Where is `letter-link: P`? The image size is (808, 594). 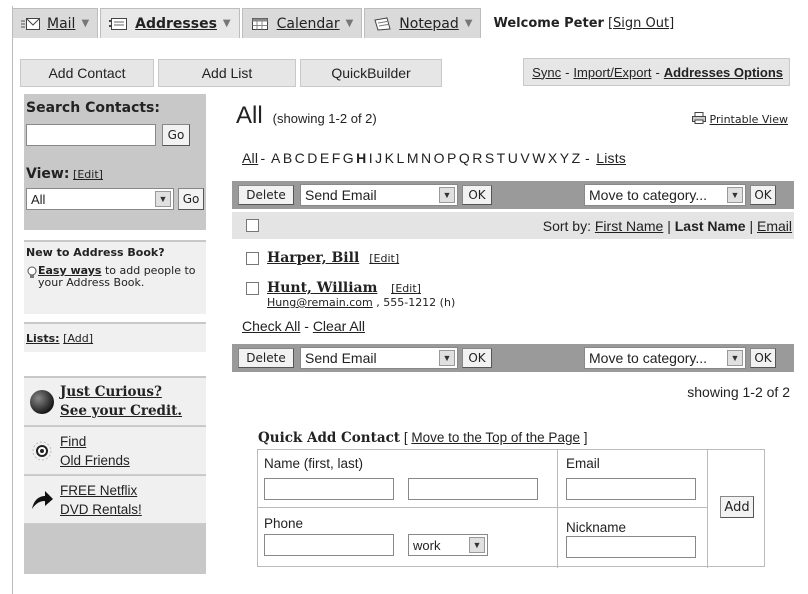 letter-link: P is located at coordinates (452, 158).